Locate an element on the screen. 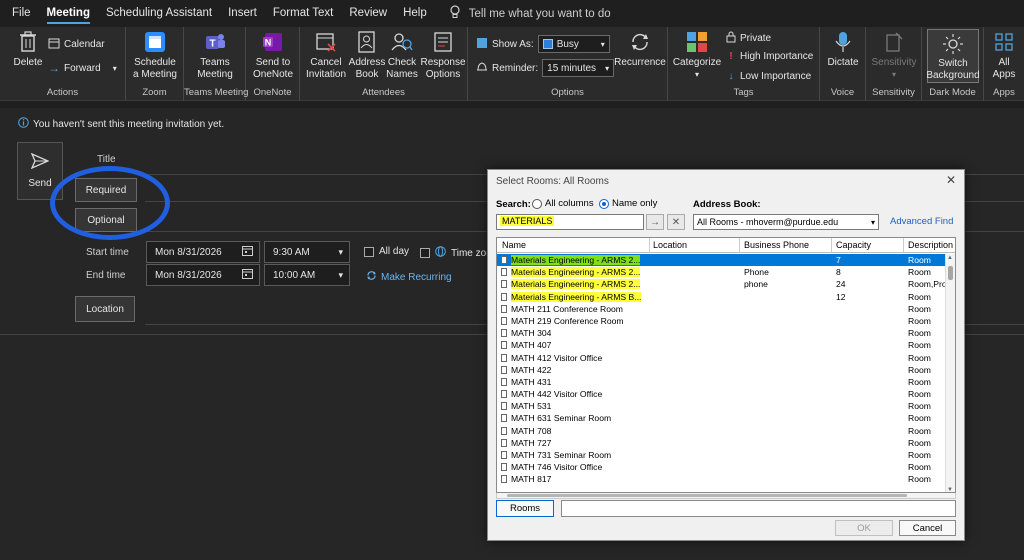 The height and width of the screenshot is (560, 1024). end-time-dropdown: 10:00 AM ▾ is located at coordinates (307, 275).